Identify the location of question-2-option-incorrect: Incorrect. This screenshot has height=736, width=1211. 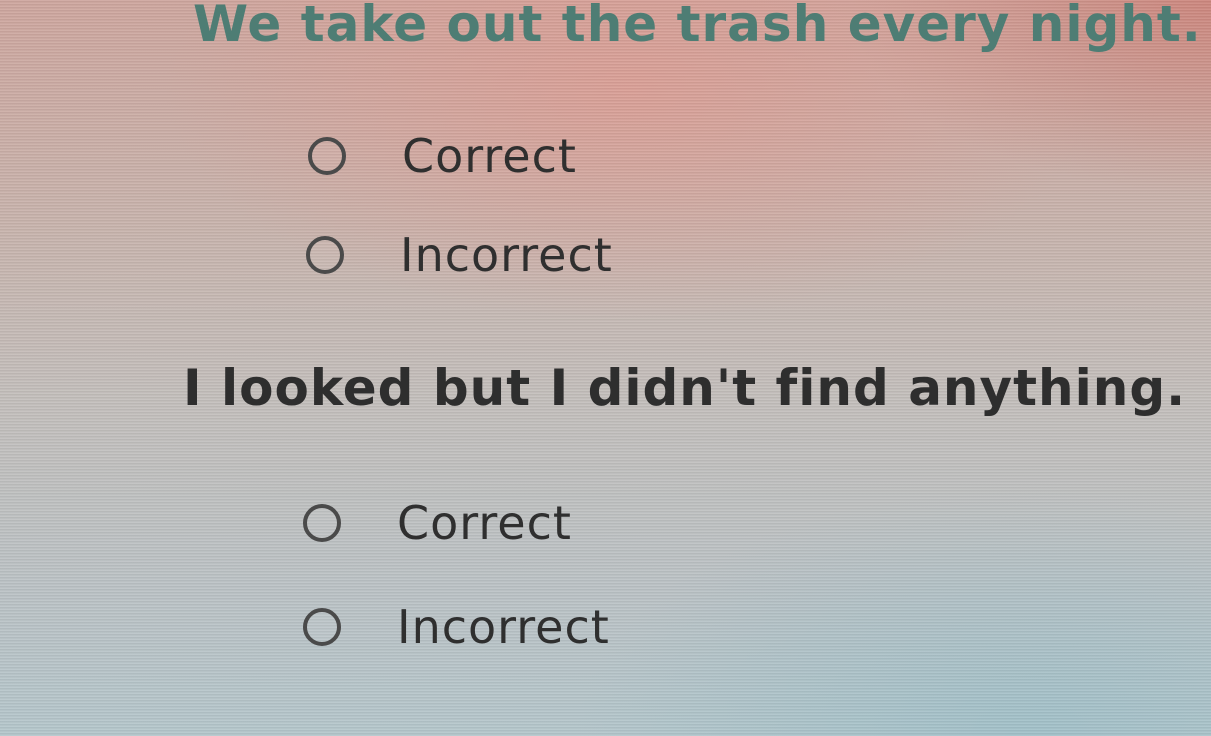
(456, 627).